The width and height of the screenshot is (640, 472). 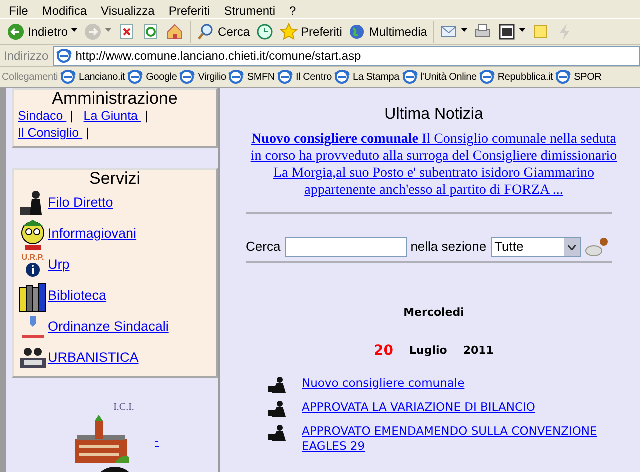 What do you see at coordinates (448, 247) in the screenshot?
I see `section-label: nella sezione` at bounding box center [448, 247].